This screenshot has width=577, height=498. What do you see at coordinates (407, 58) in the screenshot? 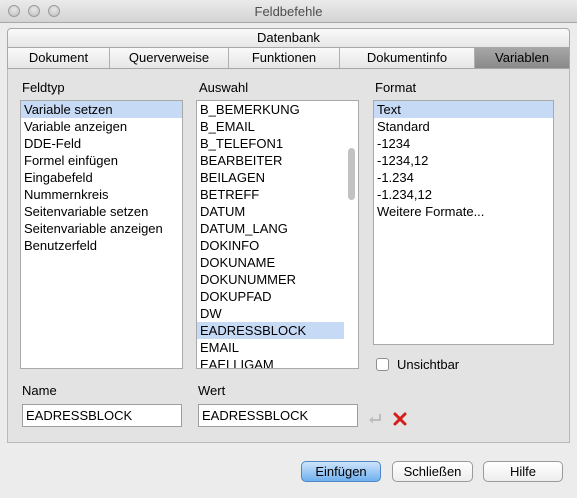
I see `tab-dokumentinfo: Dokumentinfo` at bounding box center [407, 58].